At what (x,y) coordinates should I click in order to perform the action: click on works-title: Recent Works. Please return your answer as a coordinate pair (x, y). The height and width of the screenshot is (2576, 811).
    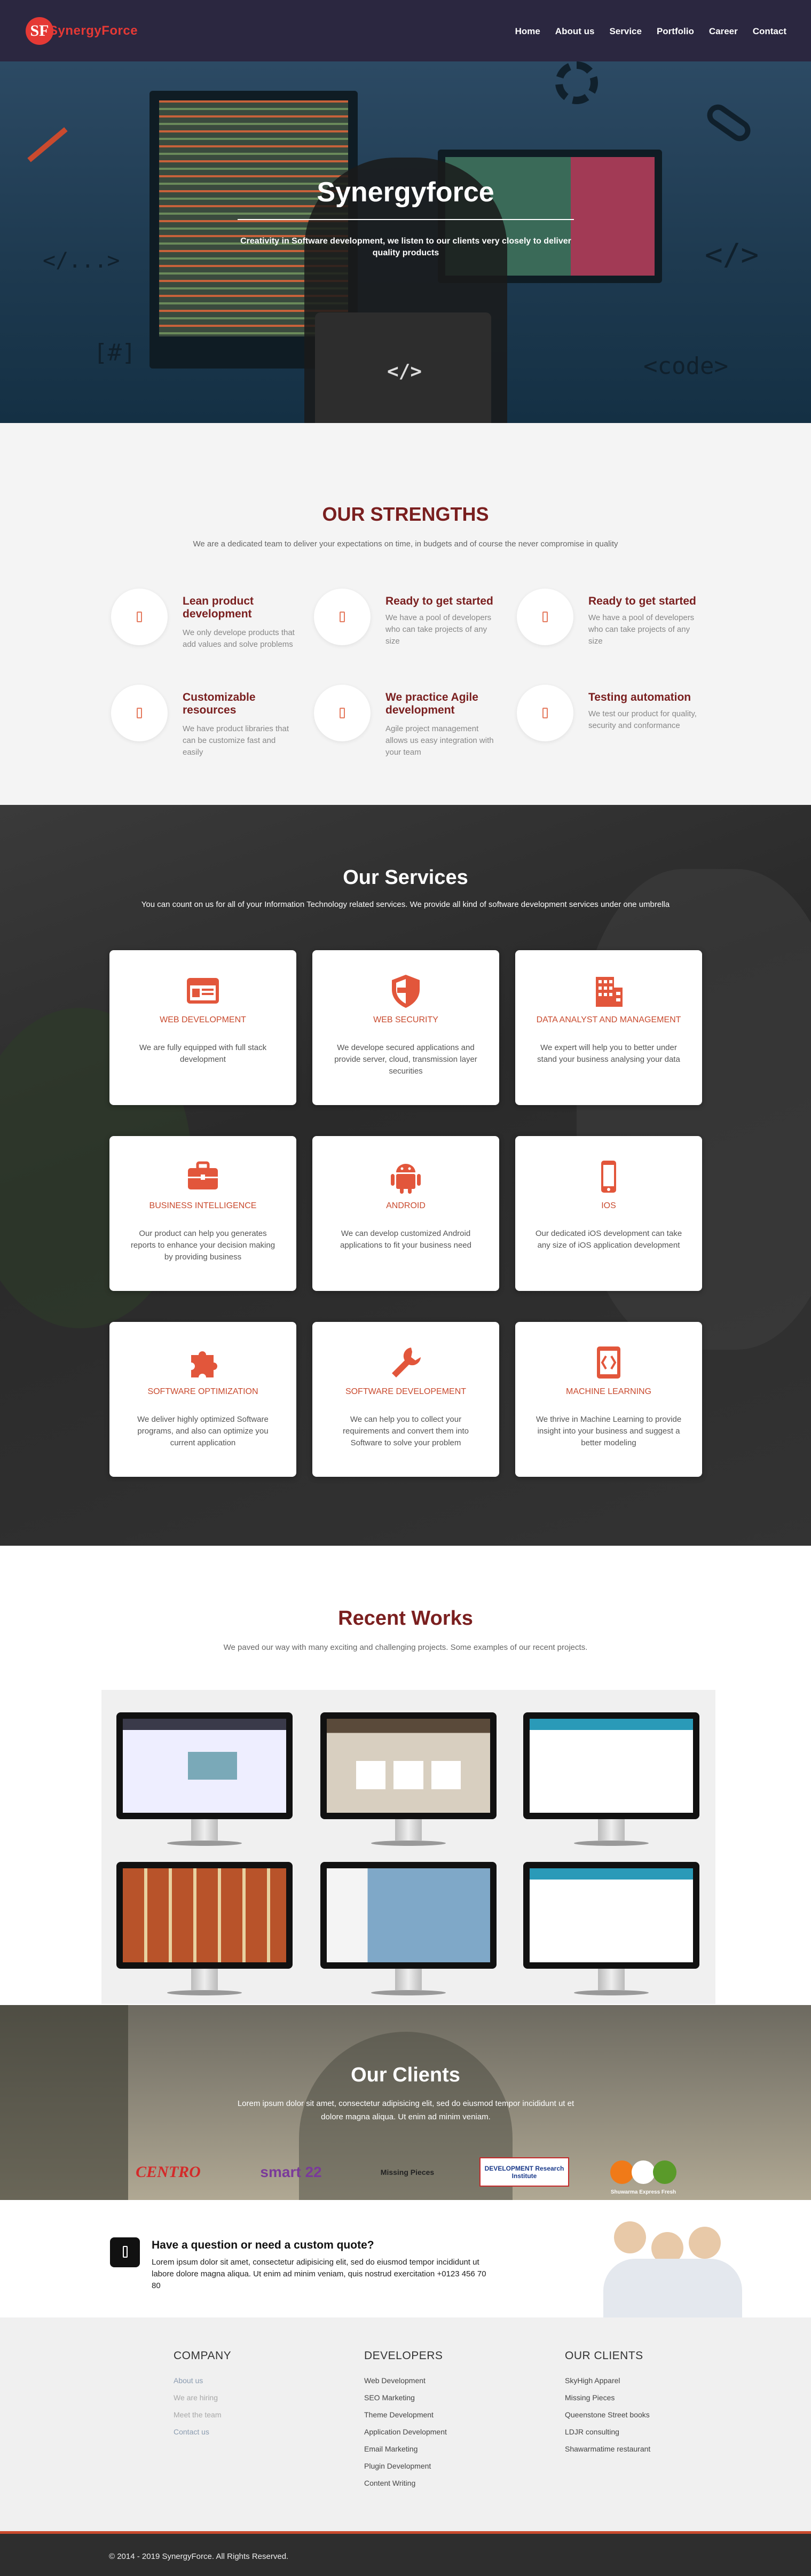
    Looking at the image, I should click on (405, 1618).